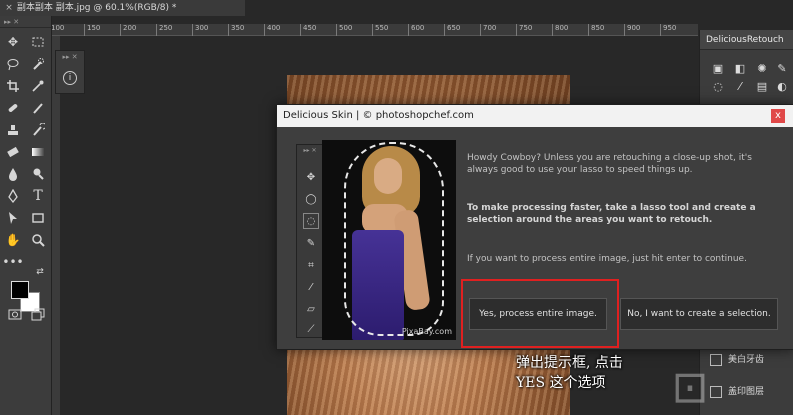 The width and height of the screenshot is (793, 415). What do you see at coordinates (310, 150) in the screenshot?
I see `mini-toolbar-grip: ▸▸ ✕` at bounding box center [310, 150].